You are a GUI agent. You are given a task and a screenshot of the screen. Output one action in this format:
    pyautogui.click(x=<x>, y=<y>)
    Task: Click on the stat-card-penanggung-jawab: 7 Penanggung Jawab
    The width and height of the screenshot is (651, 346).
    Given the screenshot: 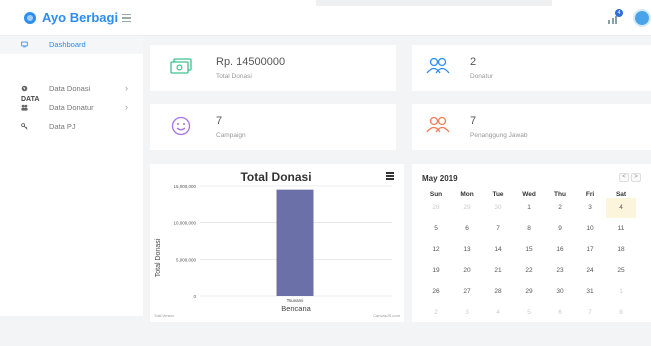 What is the action you would take?
    pyautogui.click(x=531, y=127)
    